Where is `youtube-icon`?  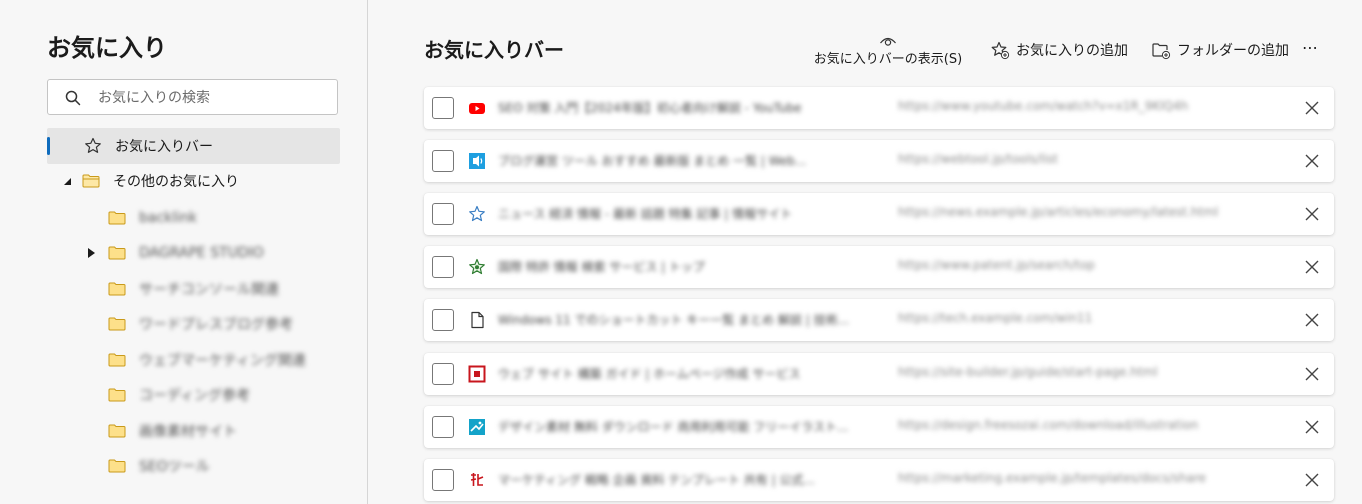 youtube-icon is located at coordinates (477, 108).